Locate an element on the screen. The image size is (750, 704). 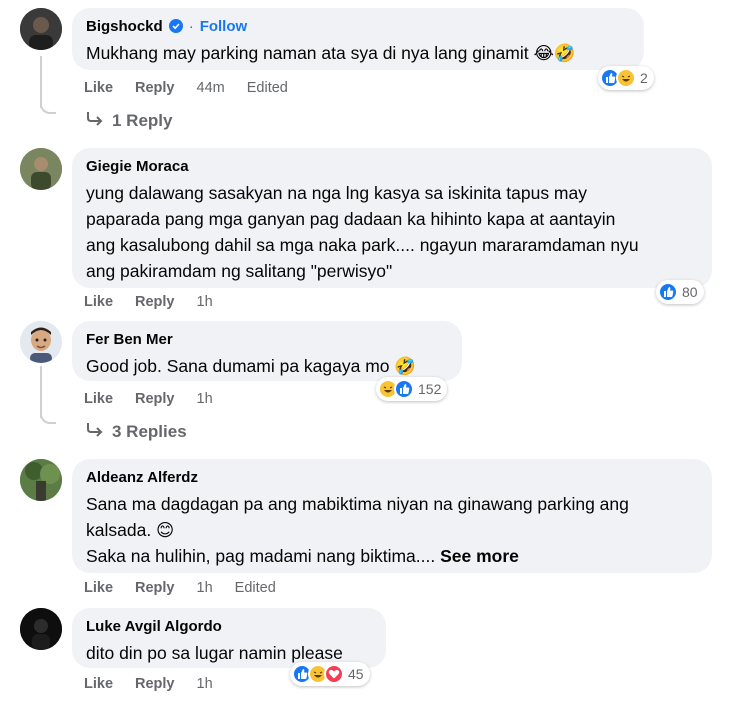
reaction-summary: 152 is located at coordinates (412, 389).